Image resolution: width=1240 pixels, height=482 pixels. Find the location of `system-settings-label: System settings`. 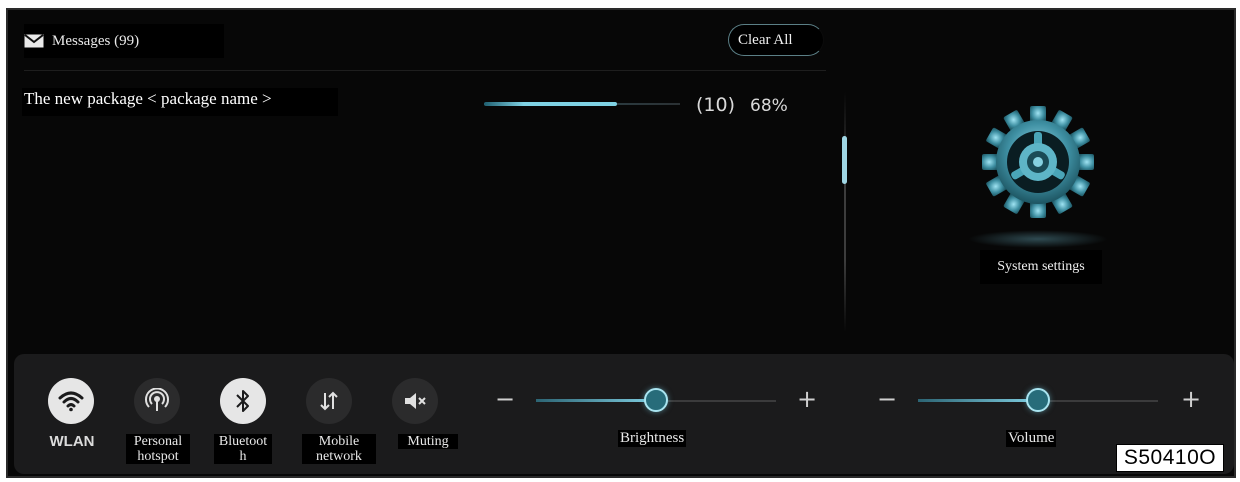

system-settings-label: System settings is located at coordinates (1041, 267).